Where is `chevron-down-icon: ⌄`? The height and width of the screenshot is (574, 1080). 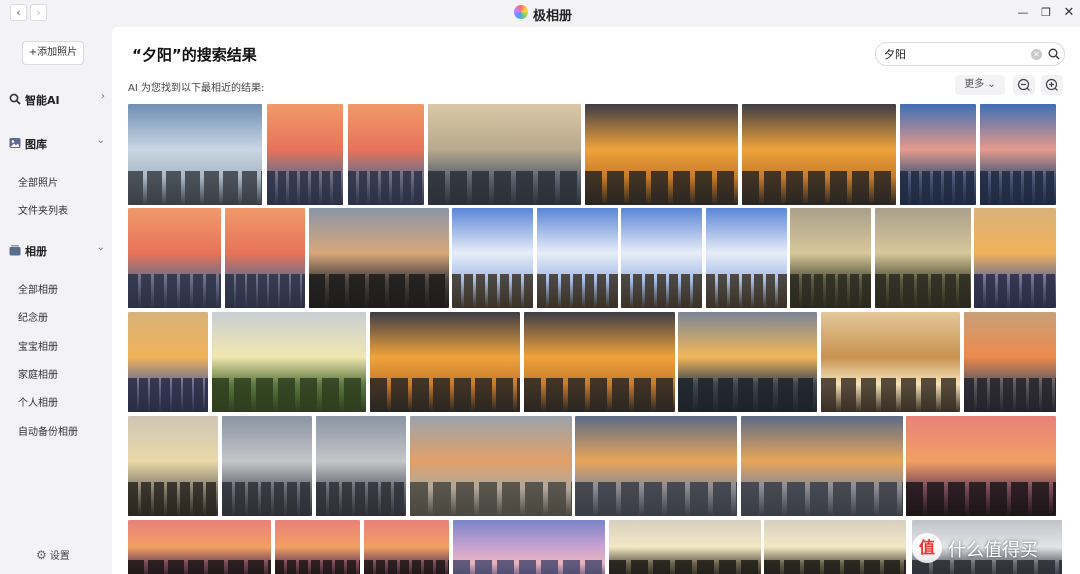 chevron-down-icon: ⌄ is located at coordinates (100, 247).